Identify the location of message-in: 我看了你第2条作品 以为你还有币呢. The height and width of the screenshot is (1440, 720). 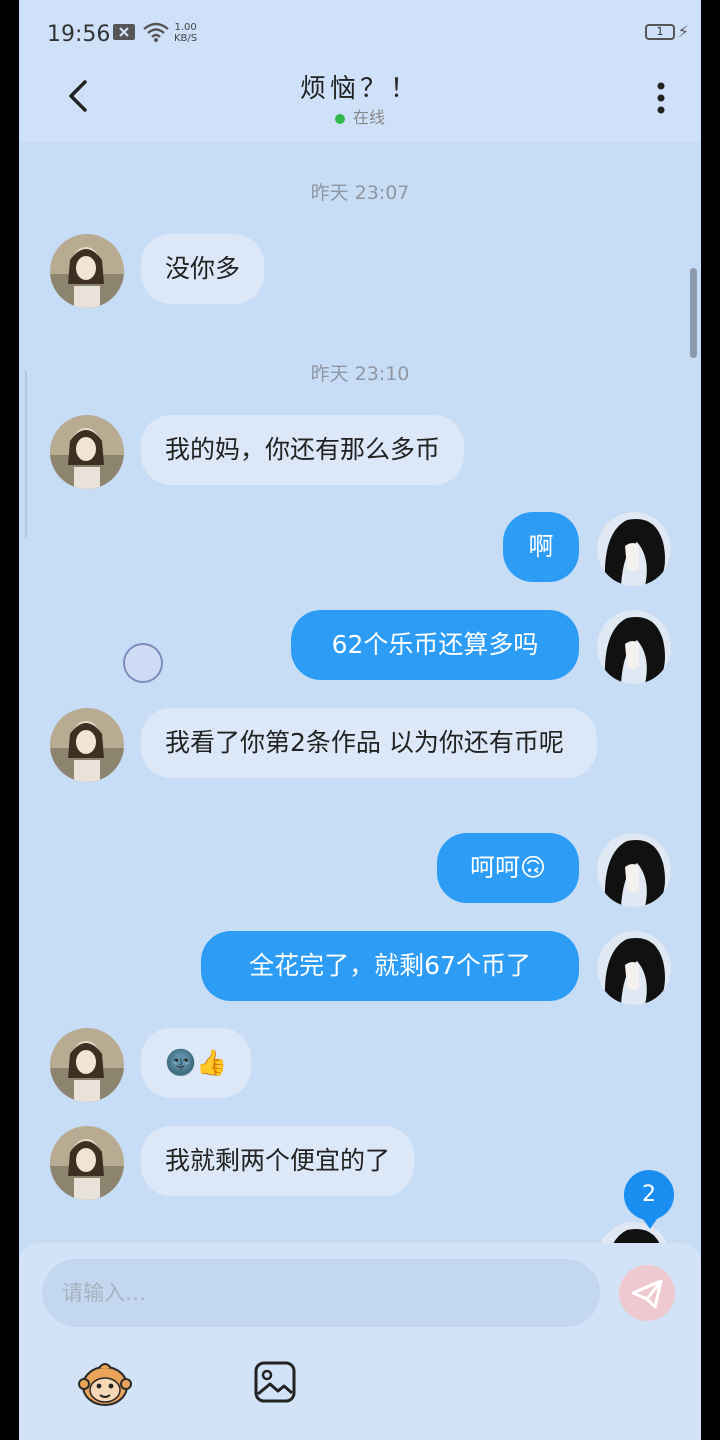
(369, 743).